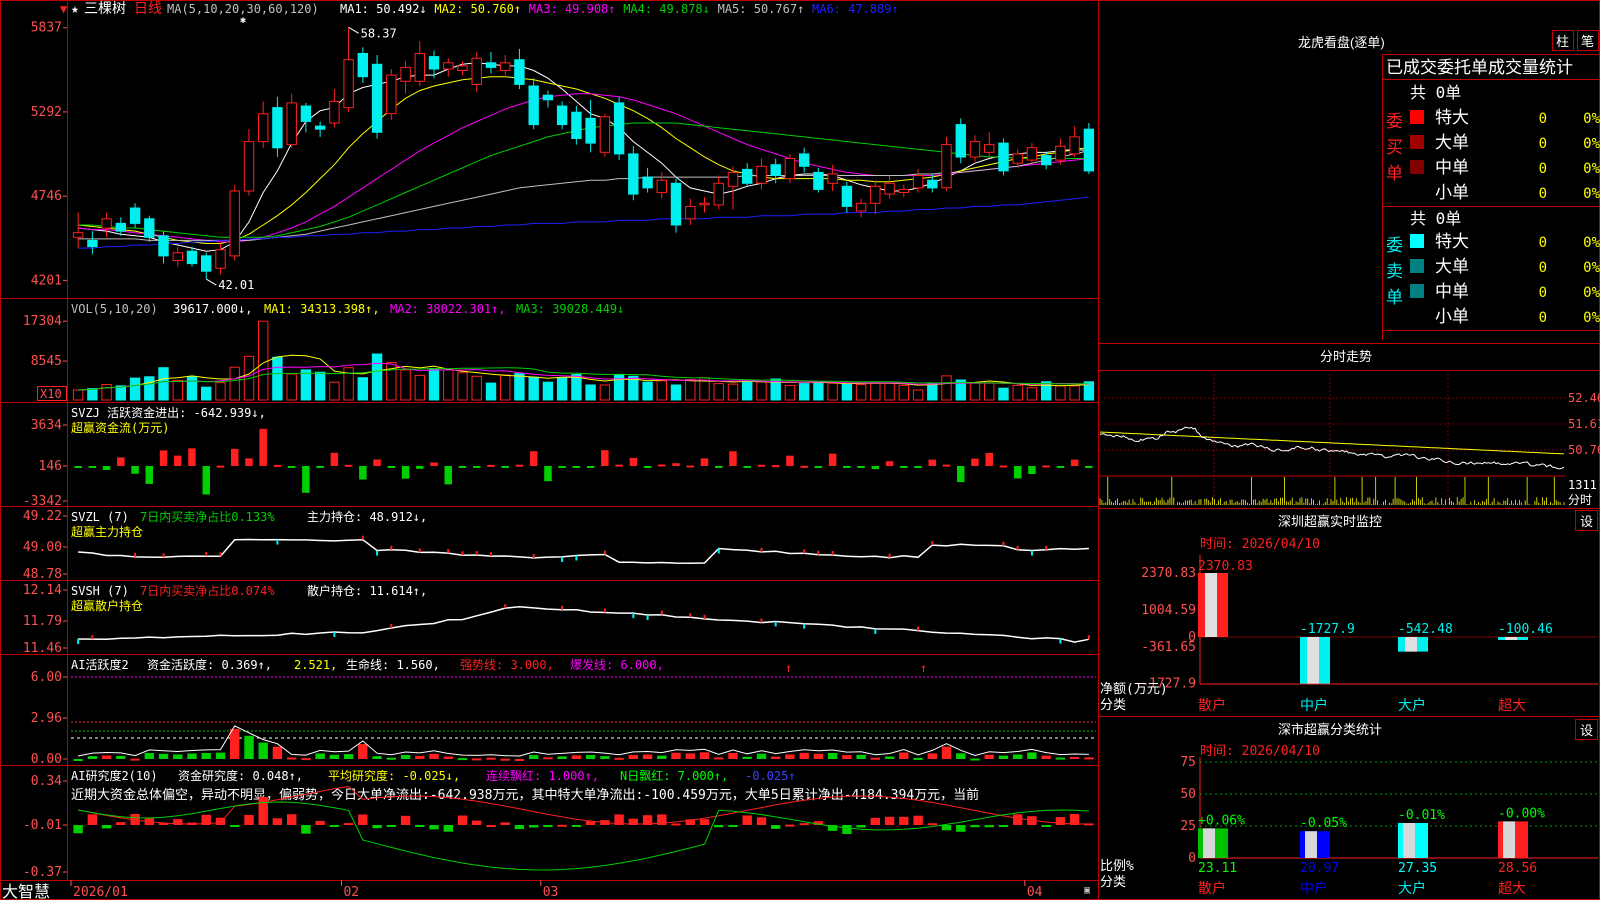 Image resolution: width=1600 pixels, height=900 pixels. Describe the element at coordinates (240, 775) in the screenshot. I see `yanjiu-value: 资金研究度: 0.048↑,` at that location.